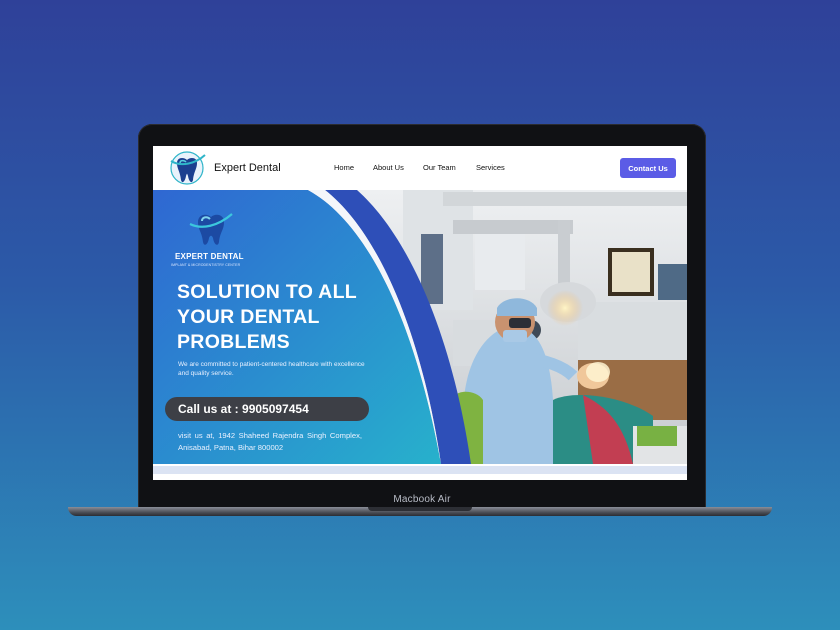 Image resolution: width=840 pixels, height=630 pixels. What do you see at coordinates (490, 167) in the screenshot?
I see `nav-services: Services` at bounding box center [490, 167].